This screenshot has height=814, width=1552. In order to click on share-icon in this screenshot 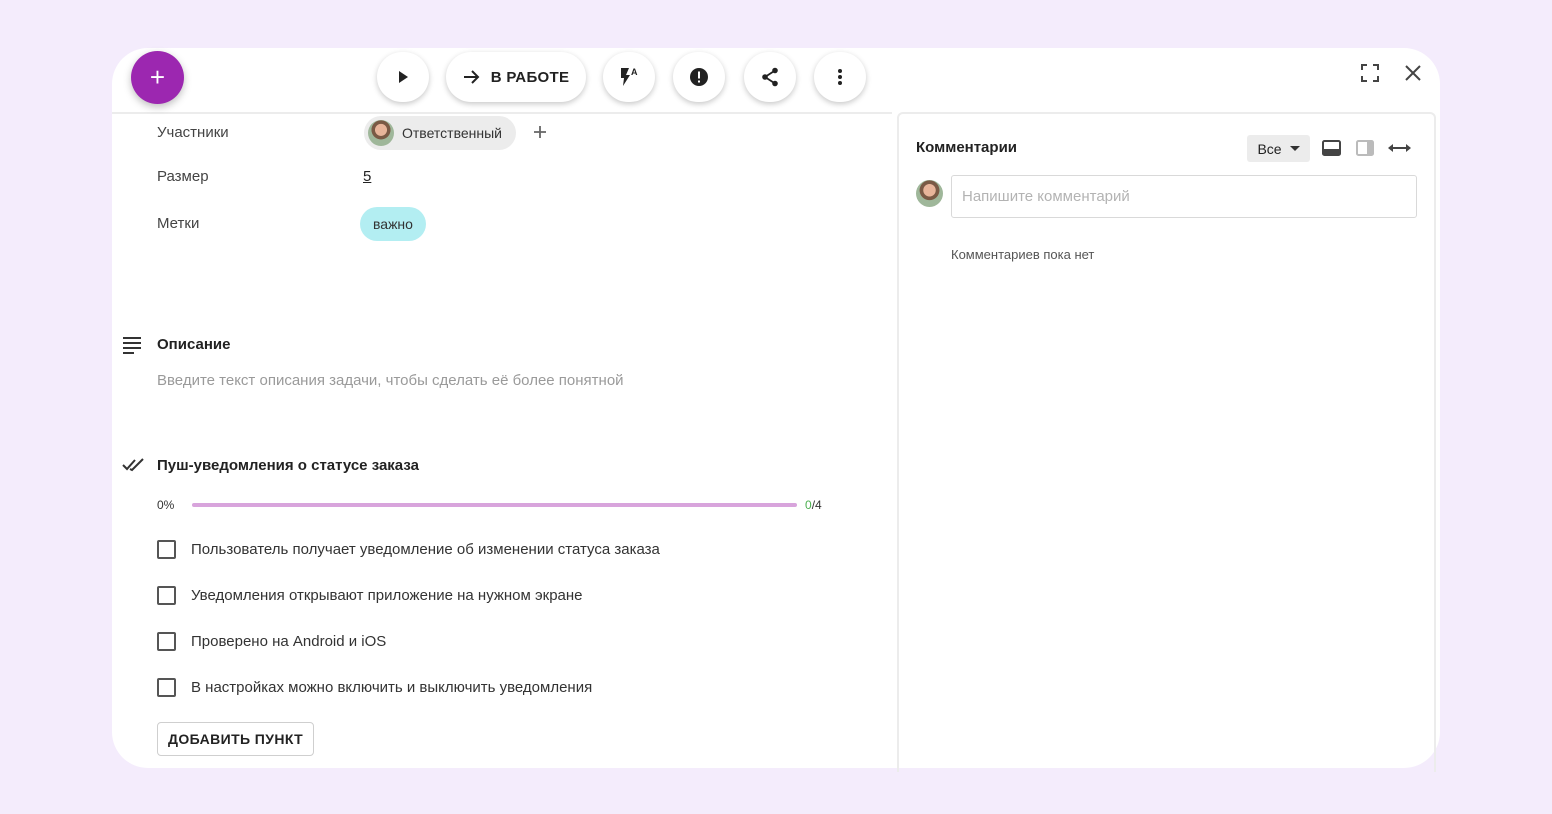, I will do `click(770, 77)`.